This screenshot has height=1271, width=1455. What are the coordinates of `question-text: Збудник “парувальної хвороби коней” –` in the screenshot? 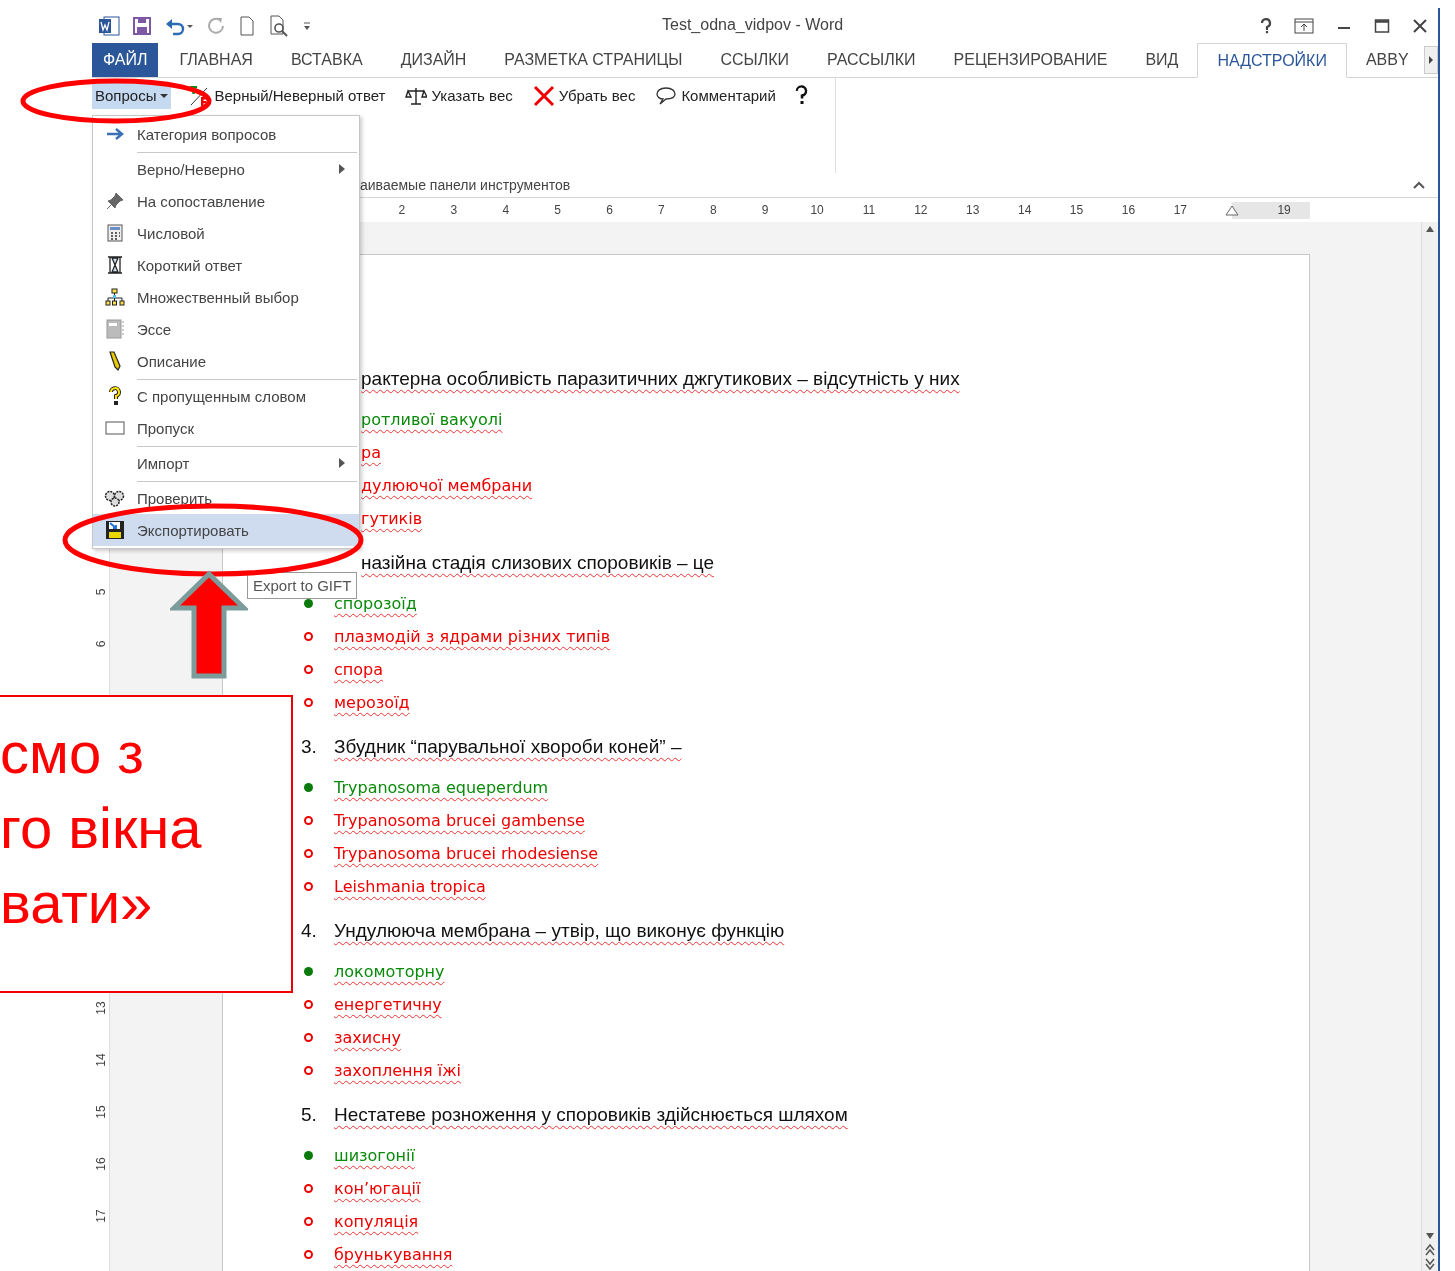 It's located at (508, 747).